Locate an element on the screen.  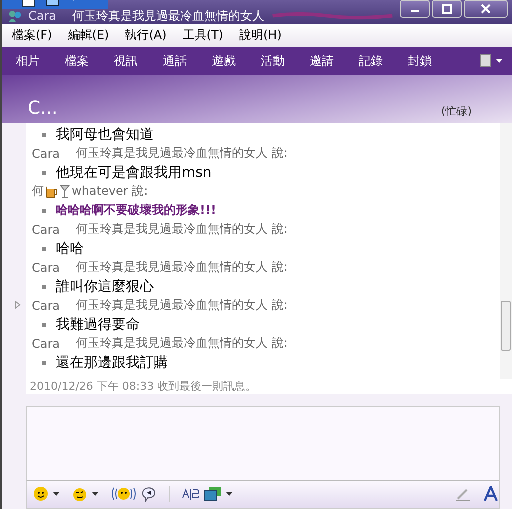
message-input-field is located at coordinates (263, 443).